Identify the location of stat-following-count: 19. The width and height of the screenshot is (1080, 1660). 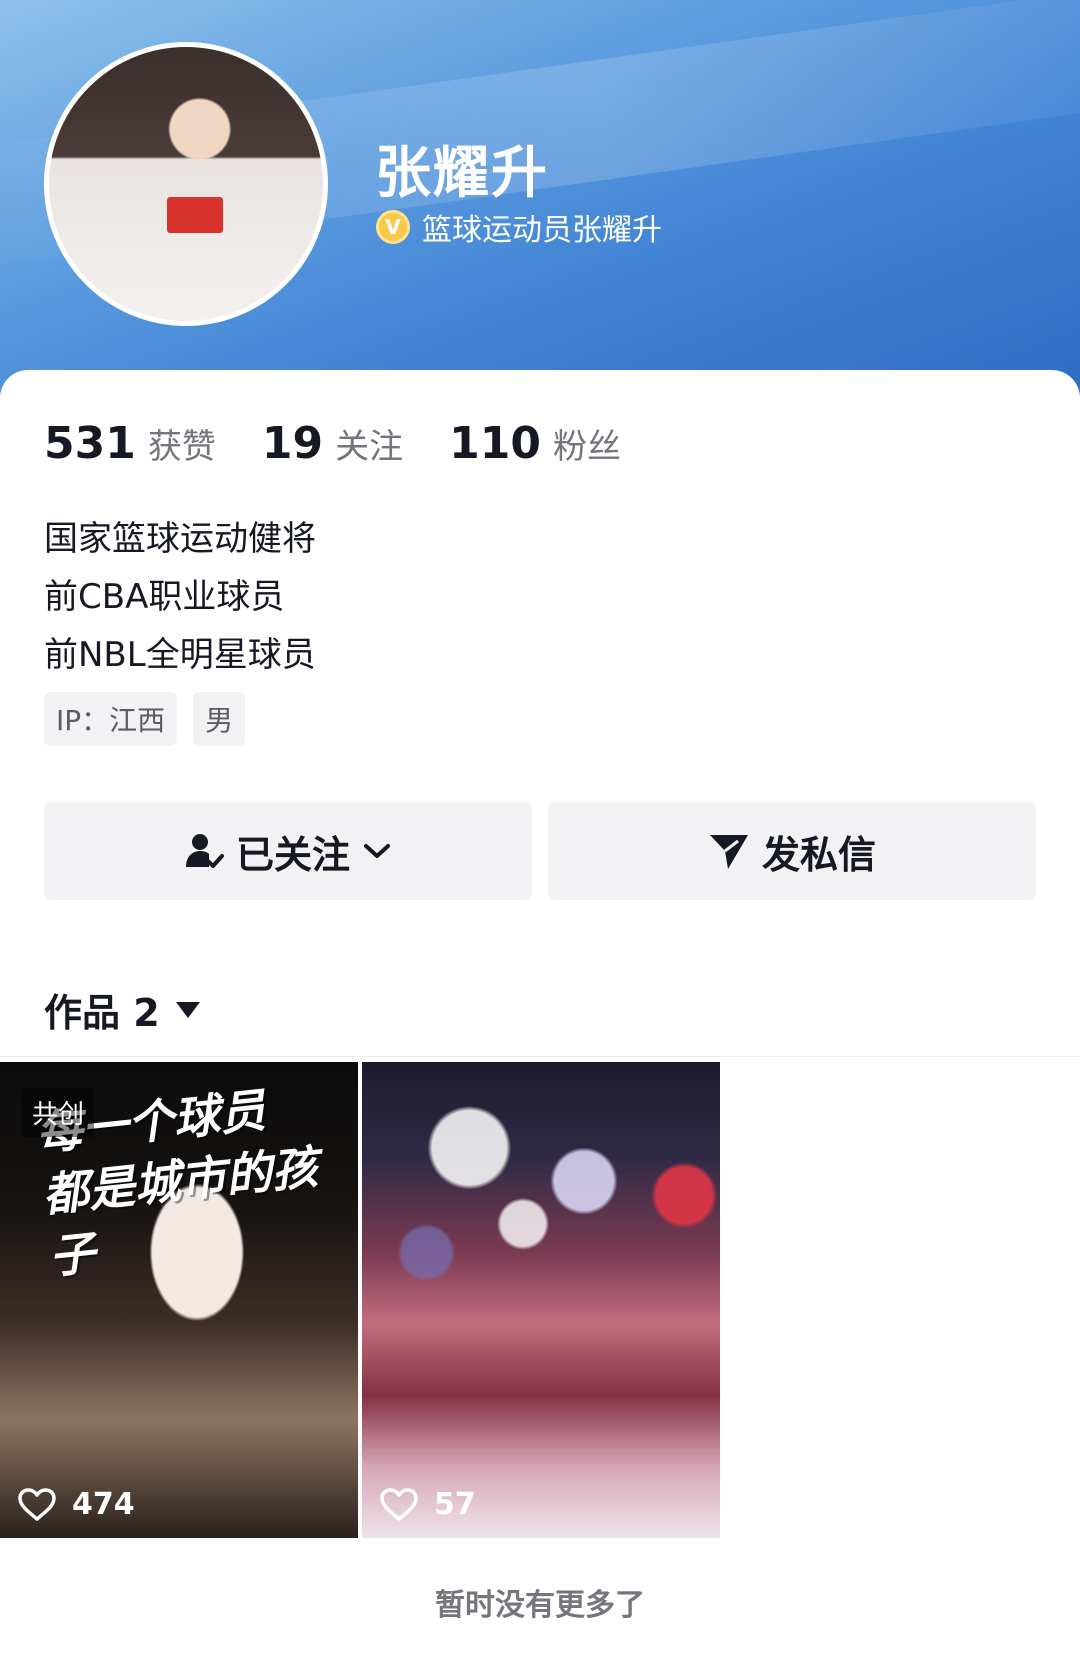
(292, 443).